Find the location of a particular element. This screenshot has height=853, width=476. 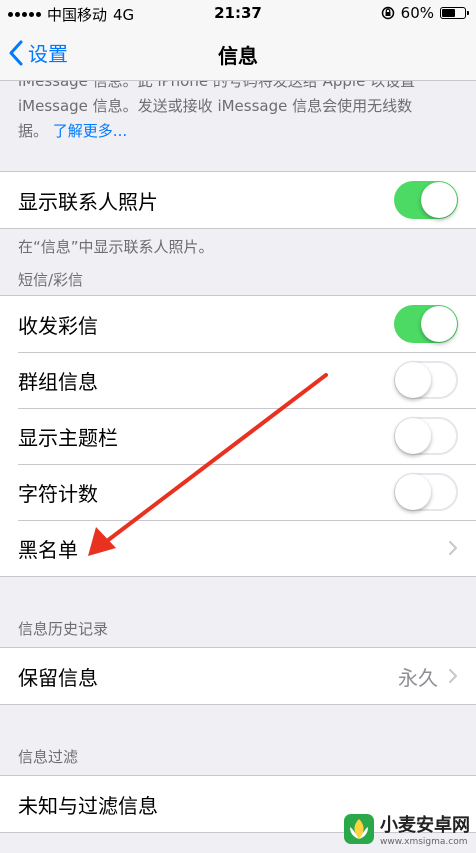

page-title: 信息 is located at coordinates (238, 56).